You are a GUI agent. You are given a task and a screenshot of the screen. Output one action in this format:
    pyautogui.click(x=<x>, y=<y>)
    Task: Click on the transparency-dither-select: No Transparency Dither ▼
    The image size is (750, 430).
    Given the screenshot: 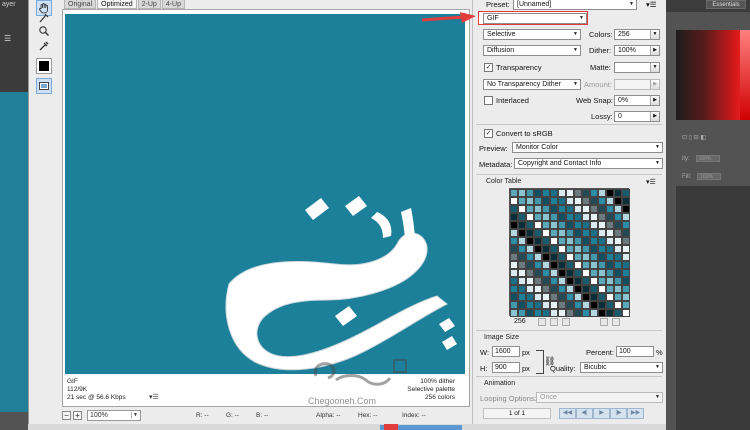 What is the action you would take?
    pyautogui.click(x=532, y=84)
    